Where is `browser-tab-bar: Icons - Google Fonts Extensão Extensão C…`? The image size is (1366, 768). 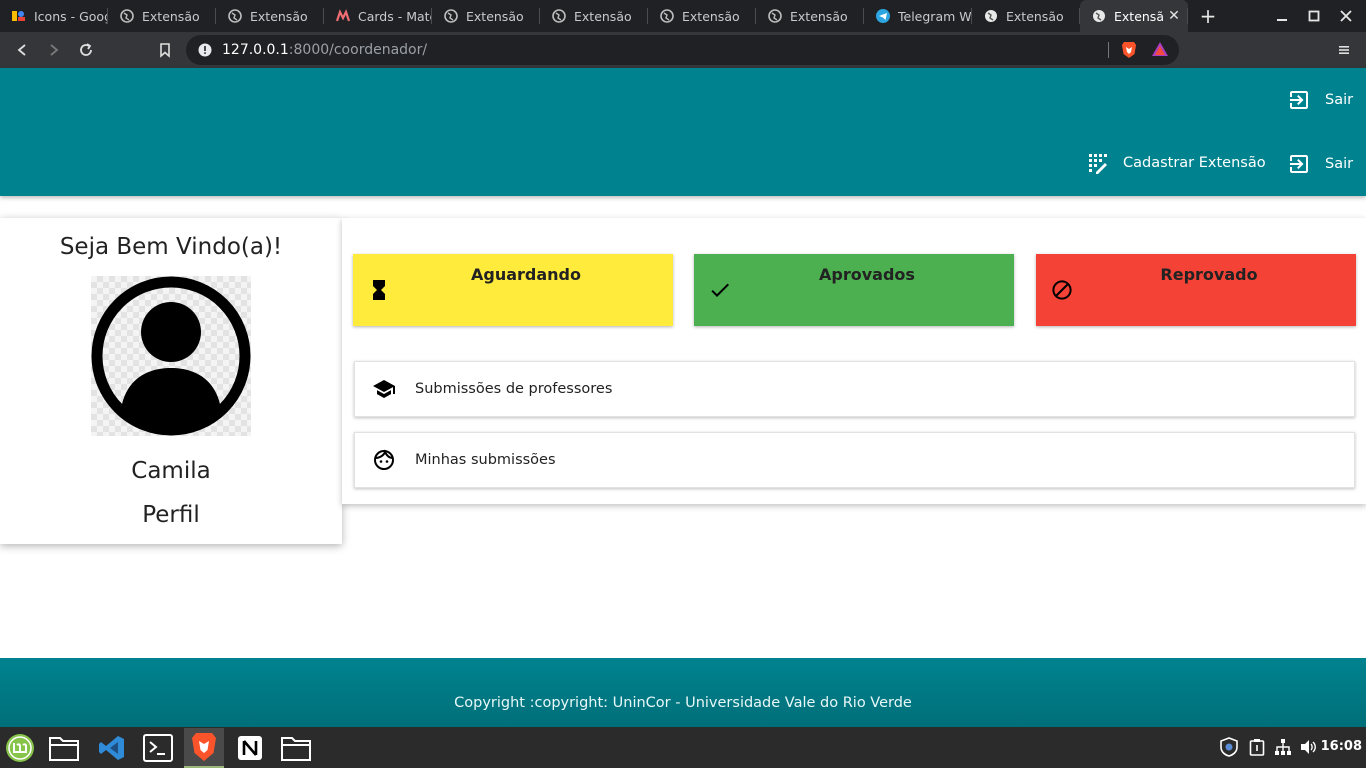
browser-tab-bar: Icons - Google Fonts Extensão Extensão C… is located at coordinates (683, 16).